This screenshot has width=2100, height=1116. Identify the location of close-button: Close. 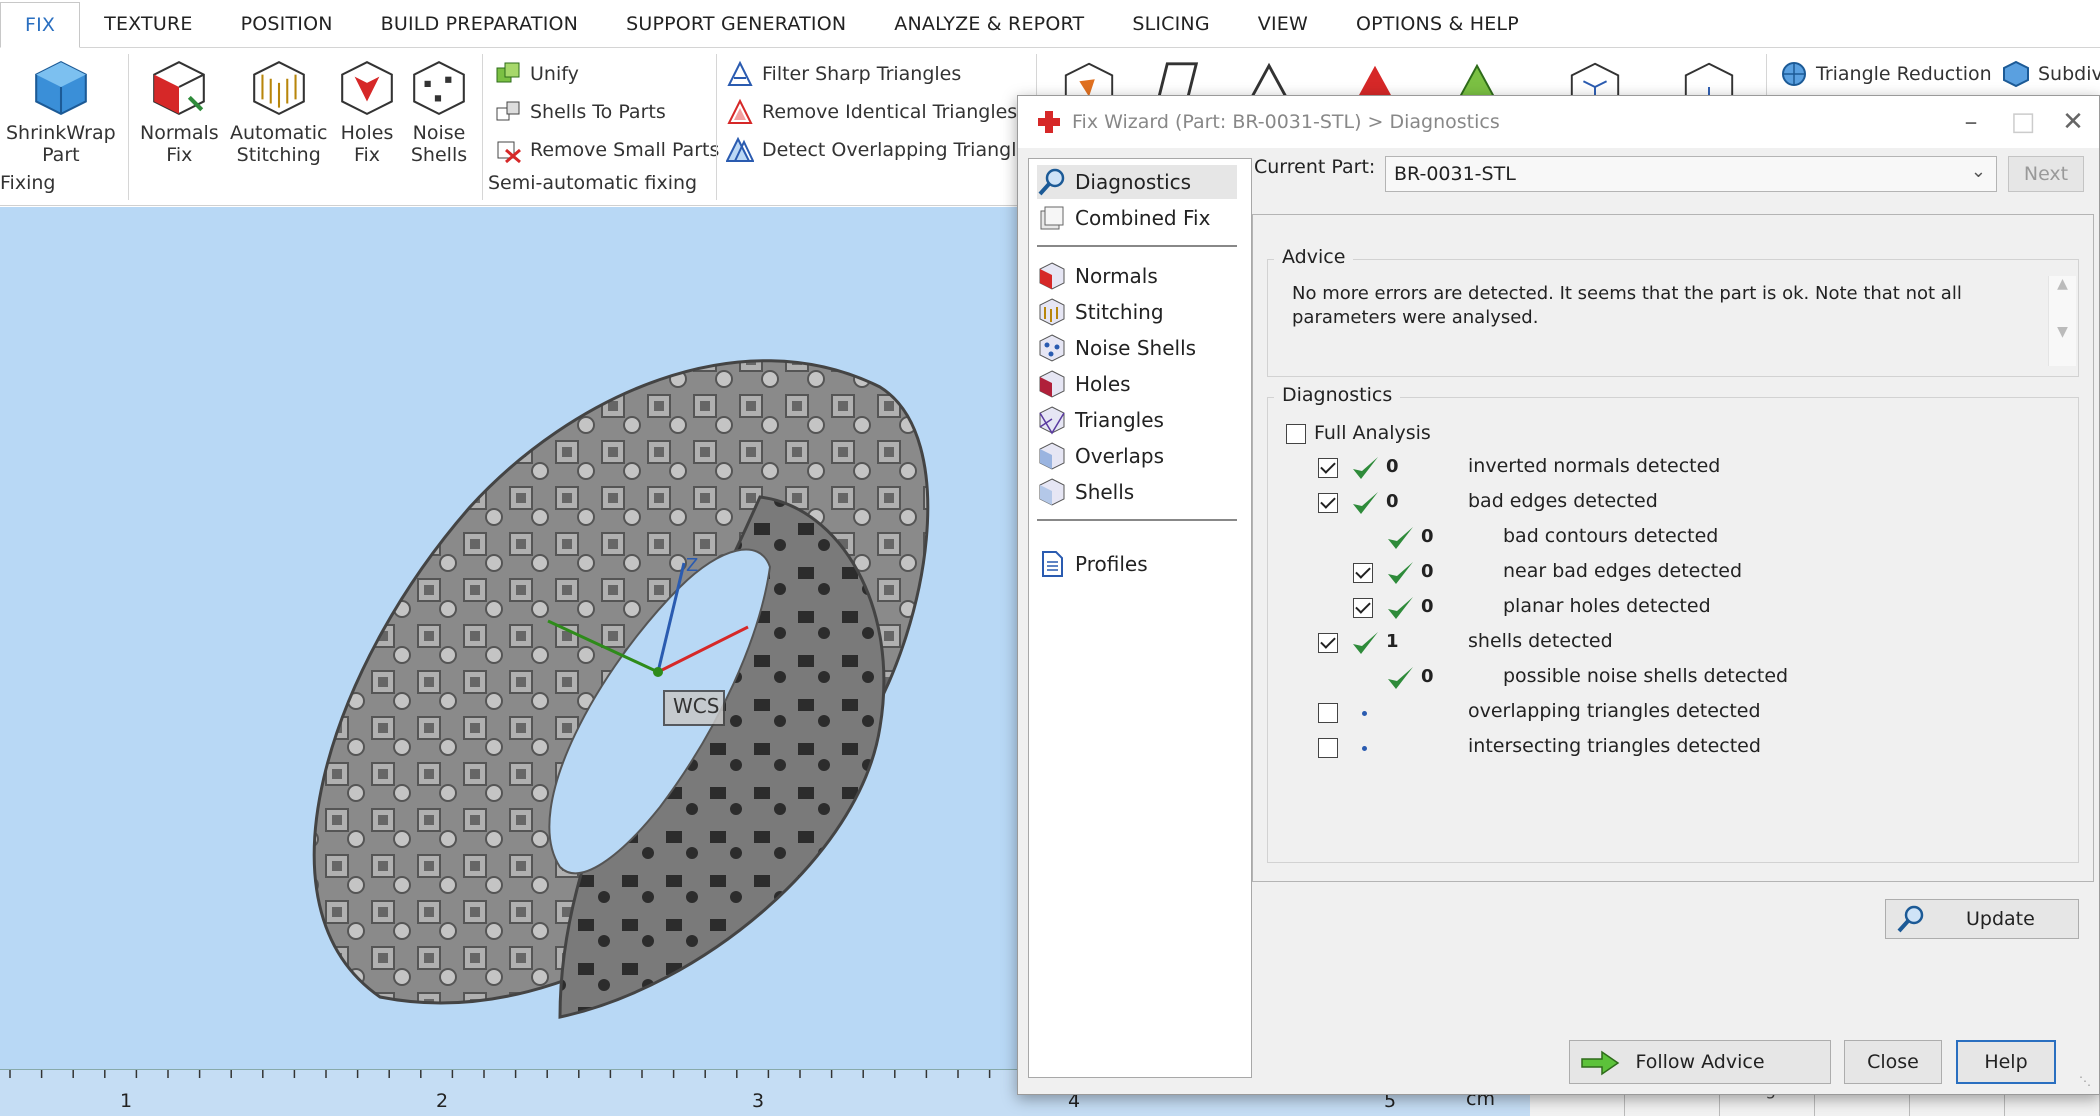
(1893, 1062).